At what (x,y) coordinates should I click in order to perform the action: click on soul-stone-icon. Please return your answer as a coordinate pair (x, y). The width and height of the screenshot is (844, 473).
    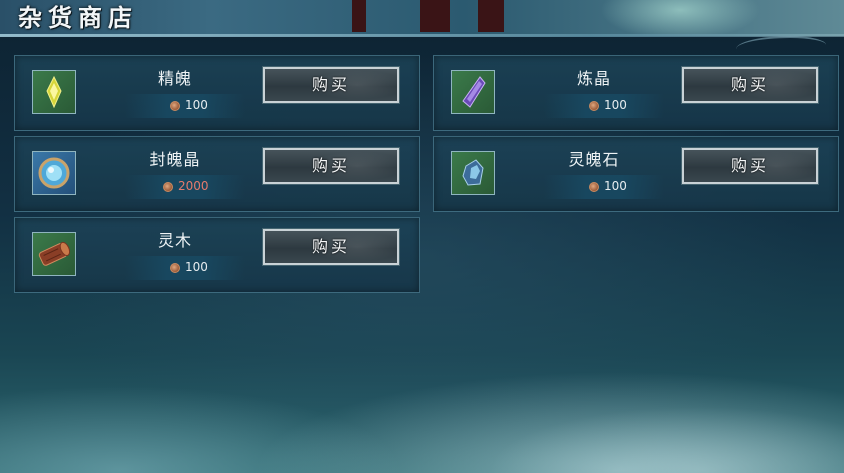
    Looking at the image, I should click on (473, 172).